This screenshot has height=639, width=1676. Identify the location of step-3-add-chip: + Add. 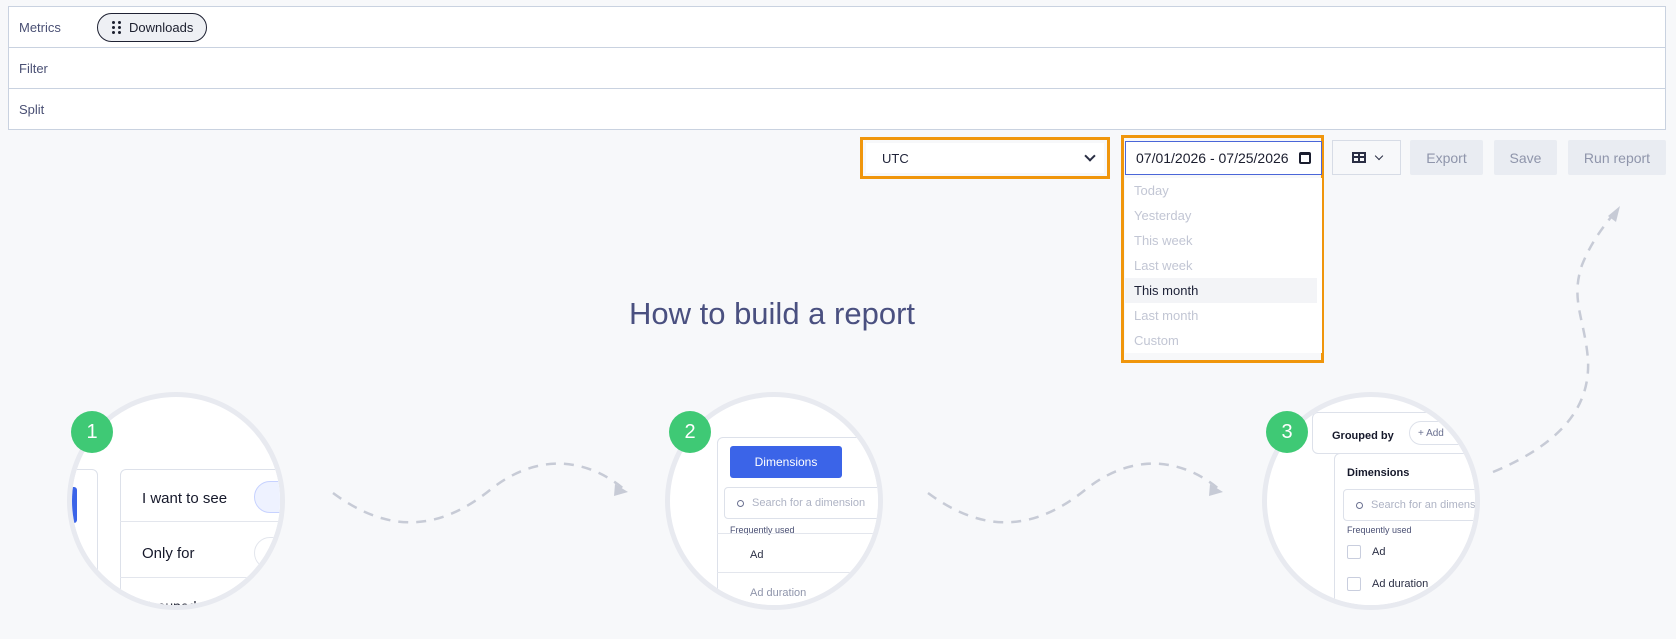
(1442, 433).